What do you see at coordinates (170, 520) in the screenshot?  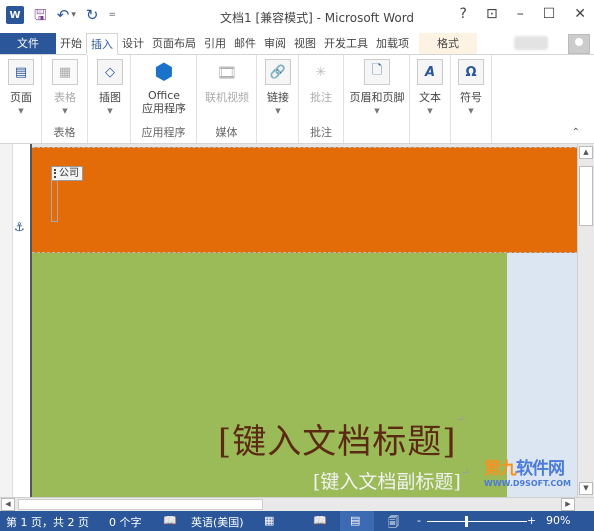 I see `proofing-icon: 📖` at bounding box center [170, 520].